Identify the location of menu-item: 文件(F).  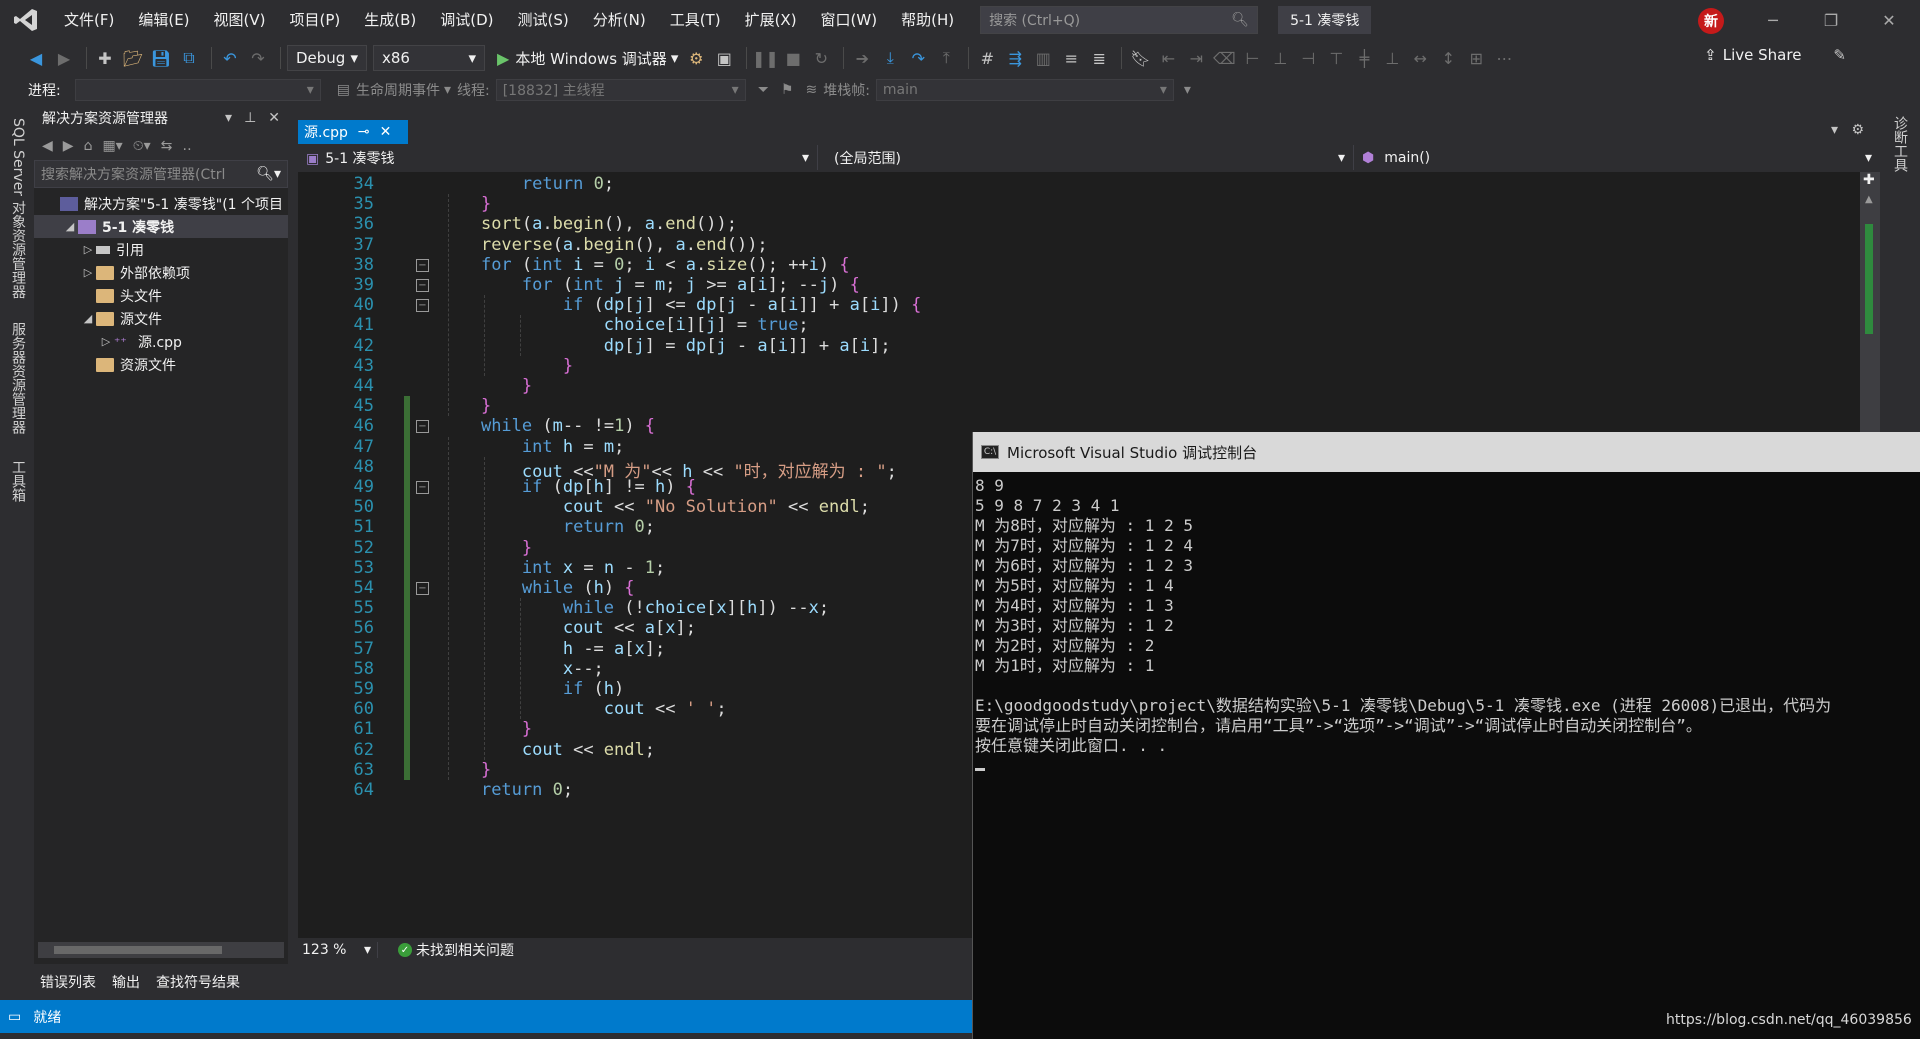
(89, 20).